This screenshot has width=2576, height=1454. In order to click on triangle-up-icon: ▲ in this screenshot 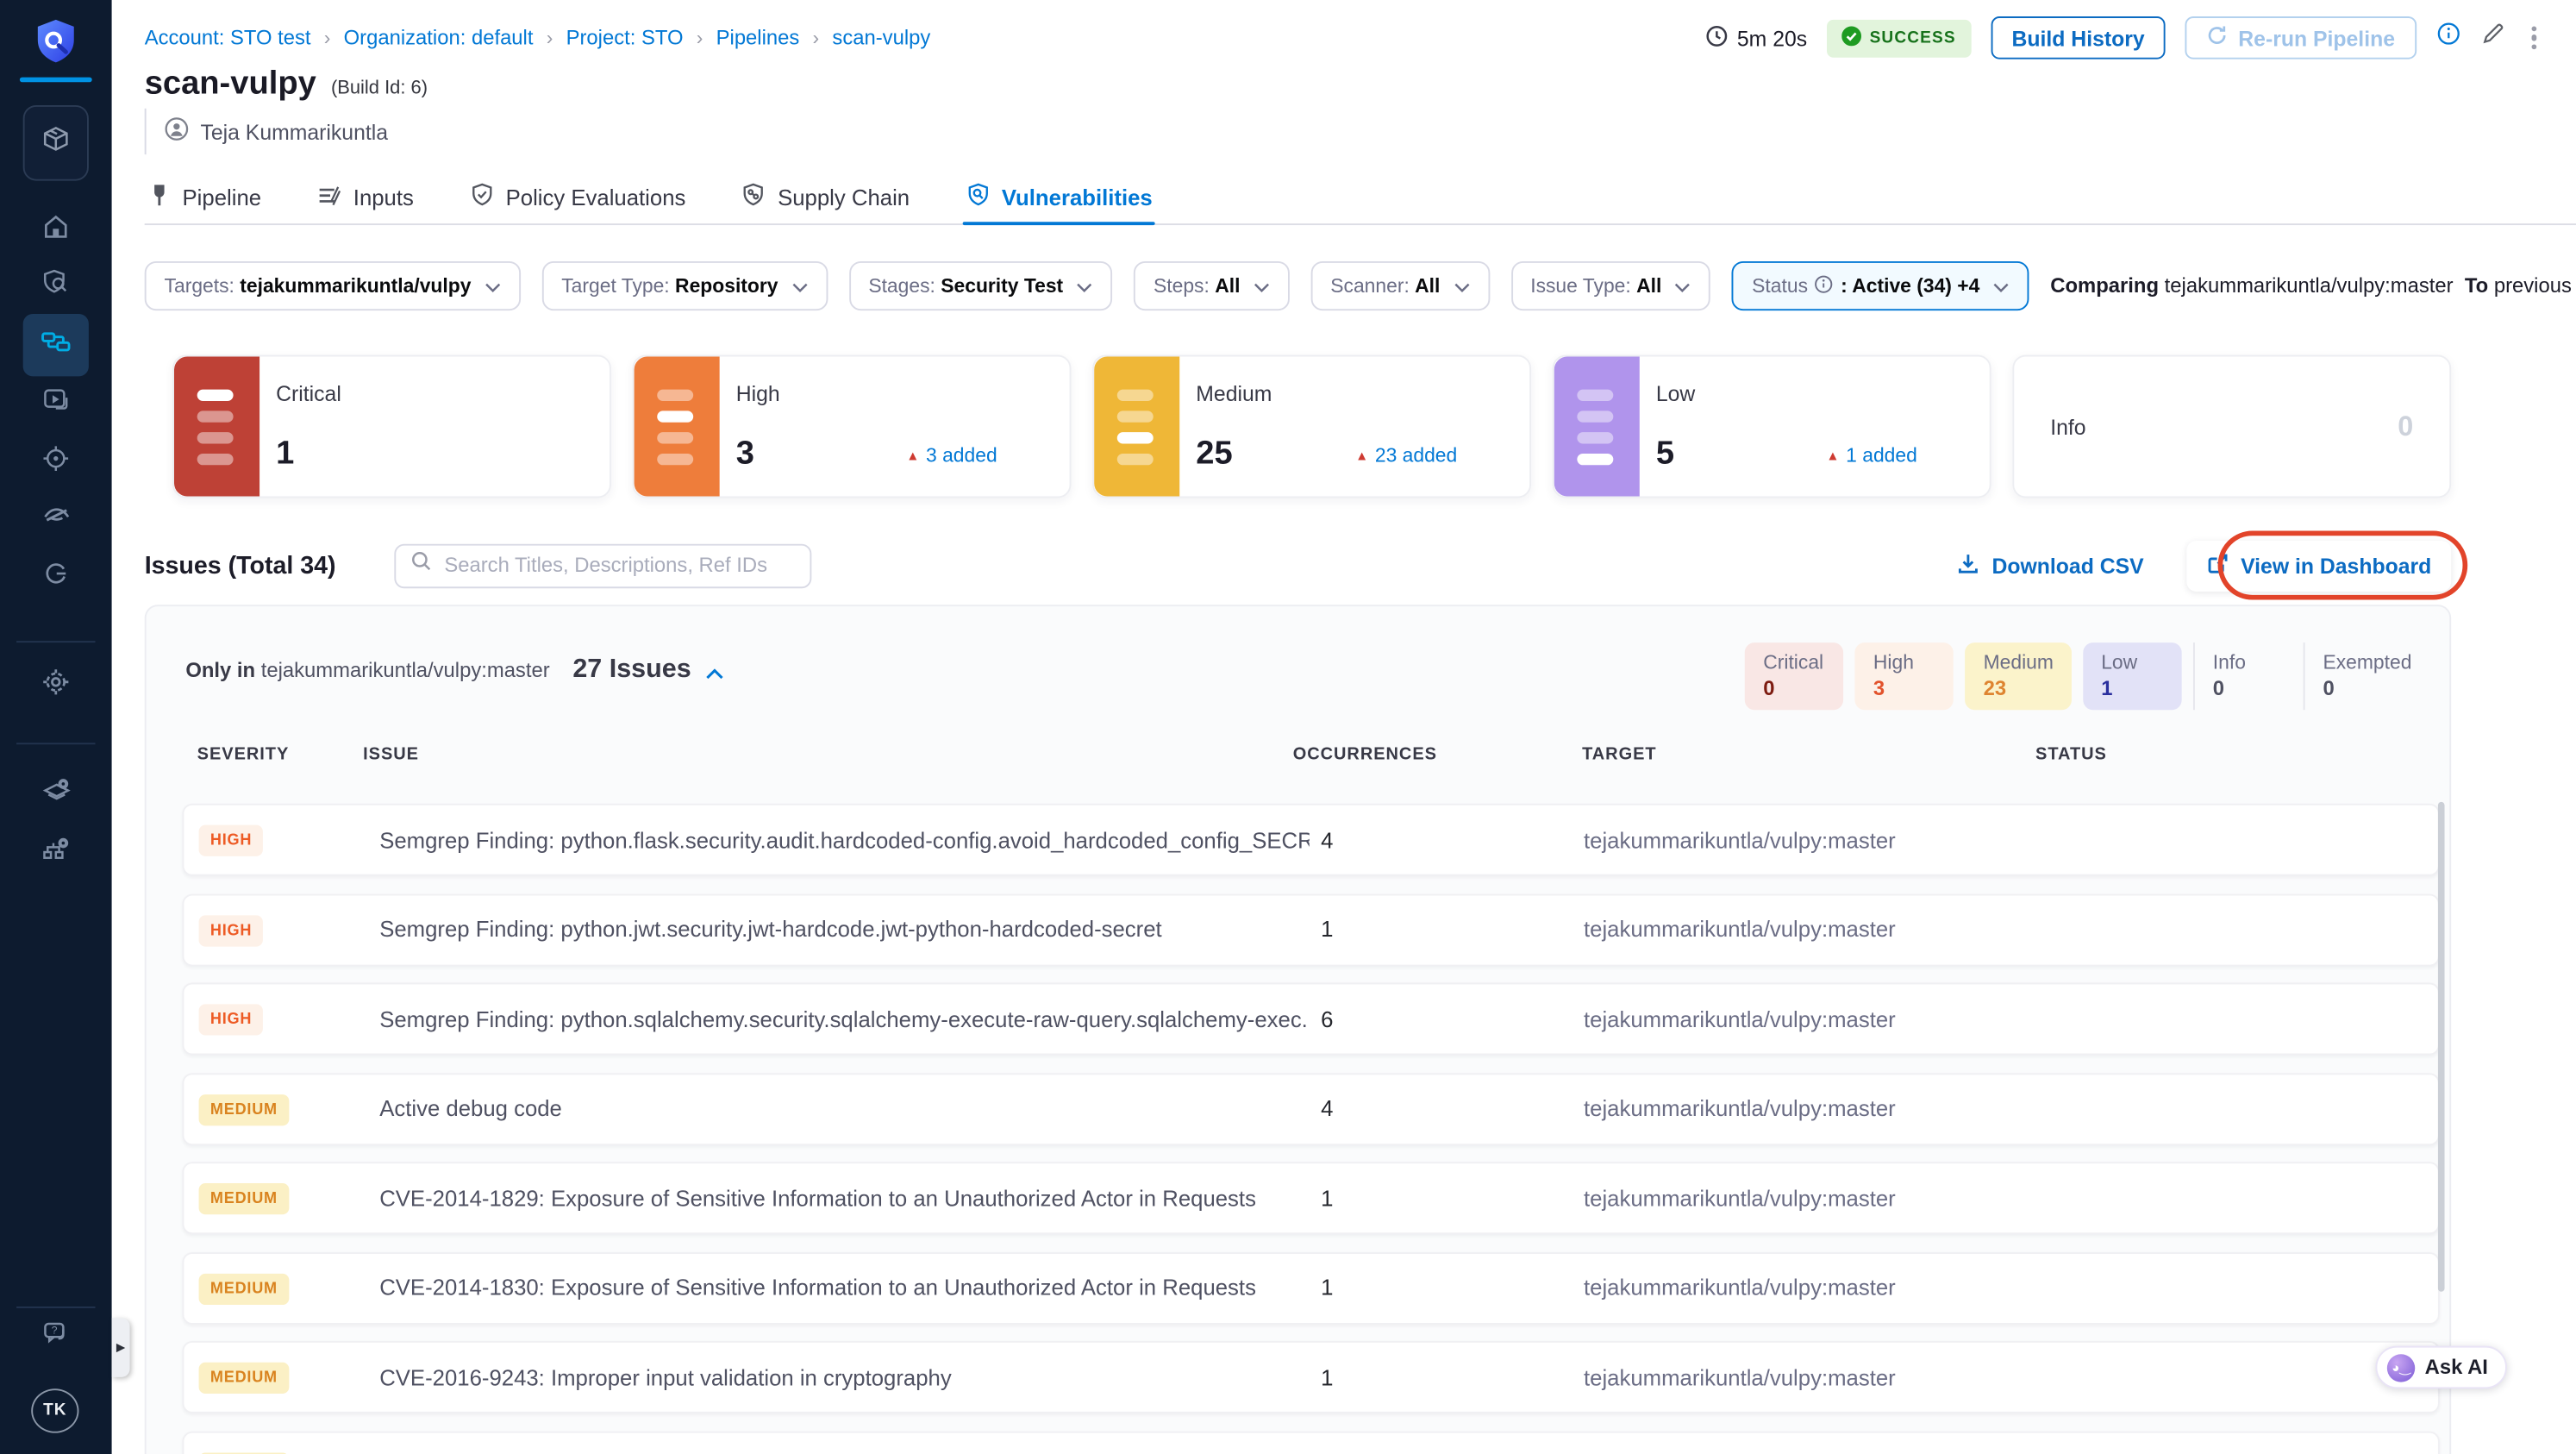, I will do `click(913, 455)`.